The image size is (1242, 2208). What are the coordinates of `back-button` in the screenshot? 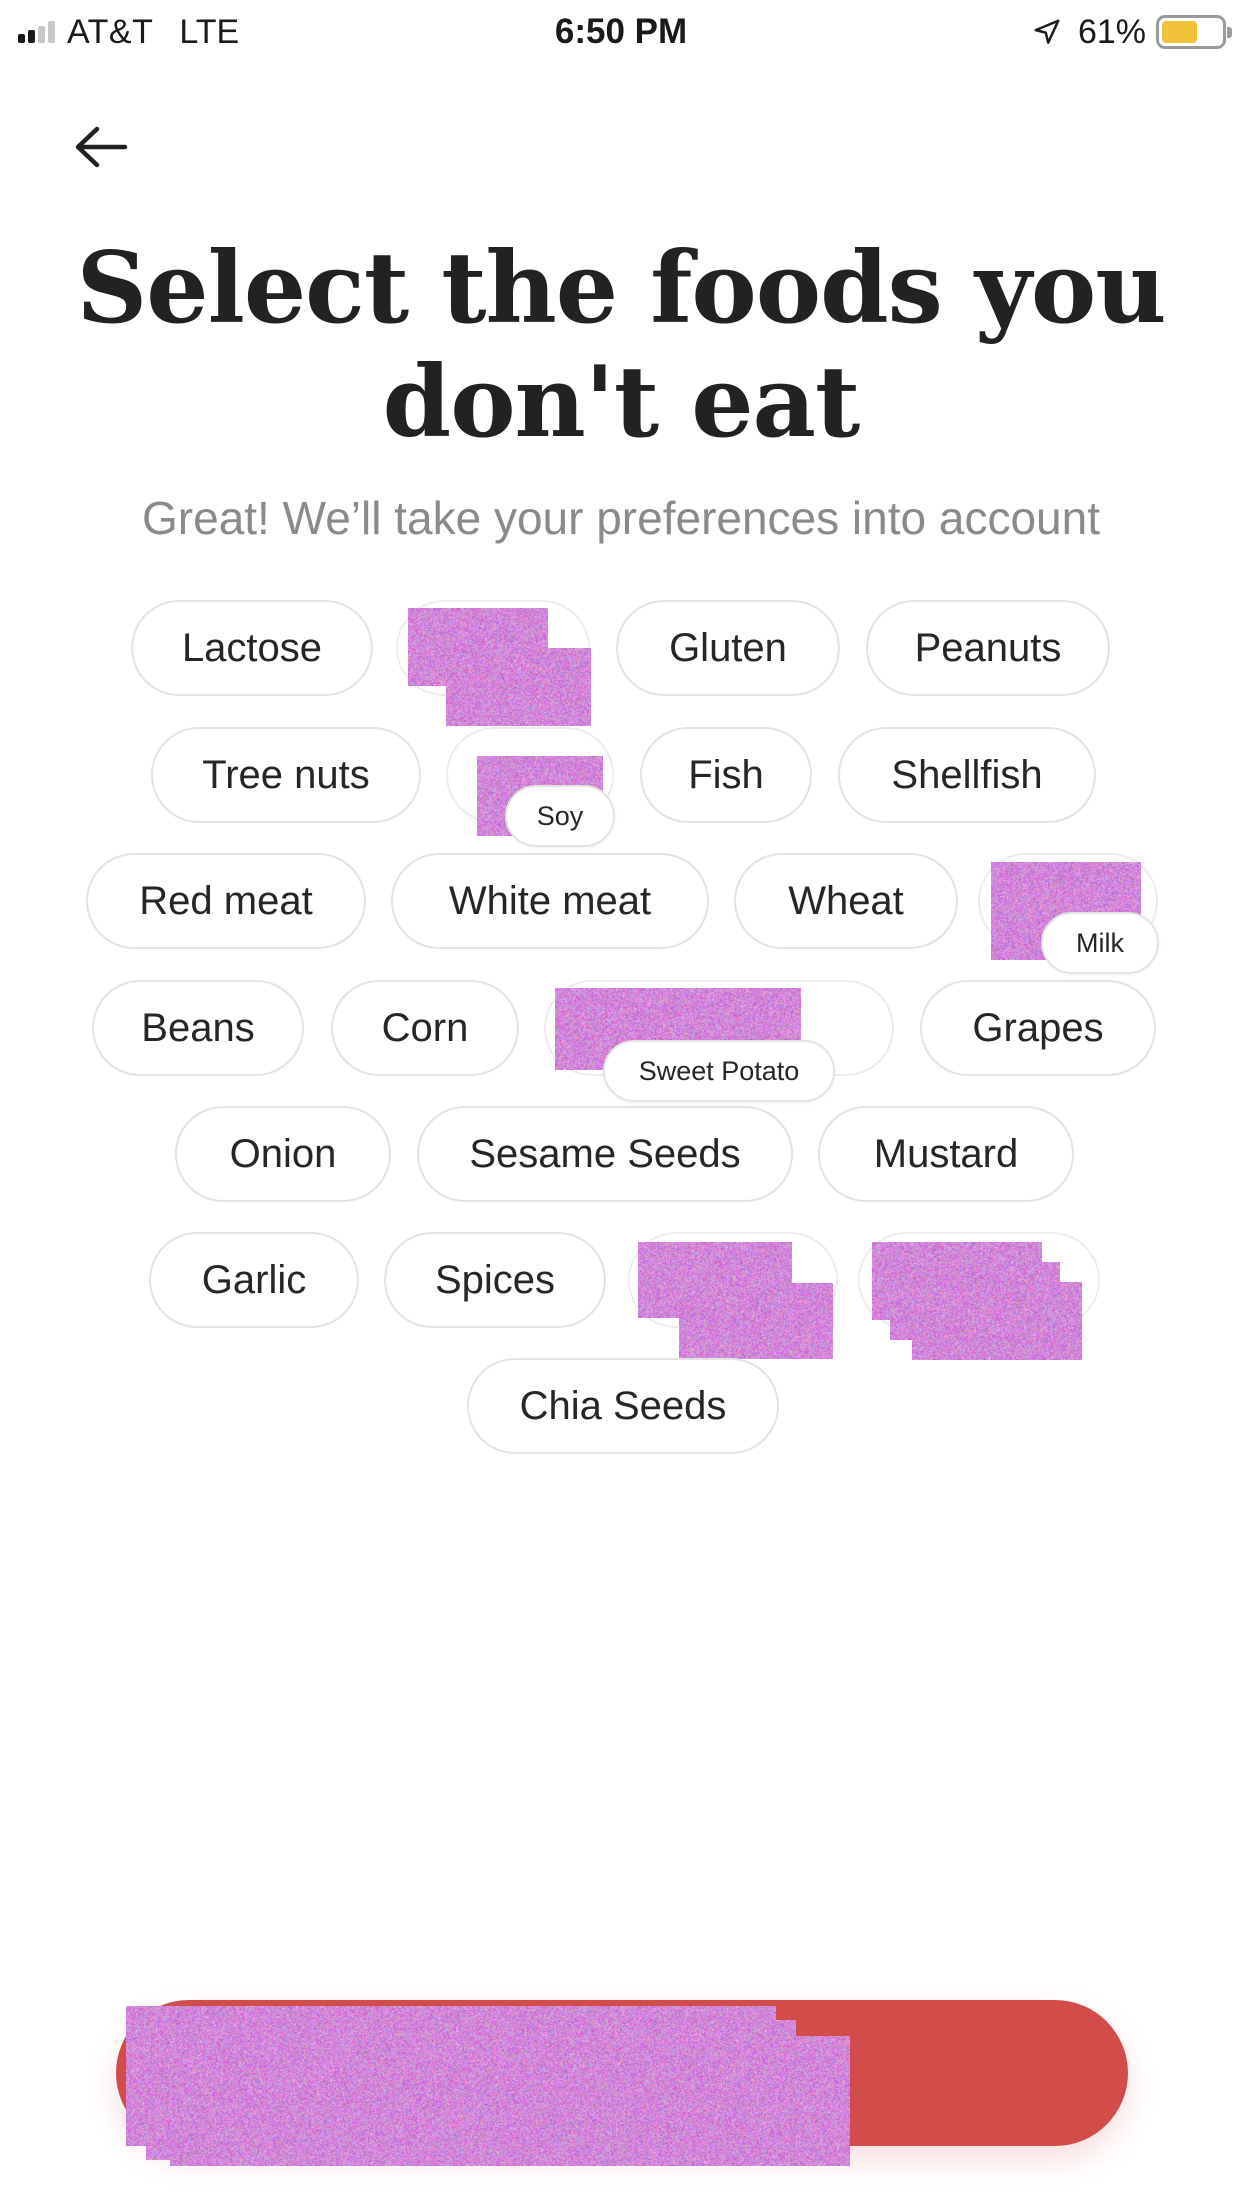 It's located at (101, 147).